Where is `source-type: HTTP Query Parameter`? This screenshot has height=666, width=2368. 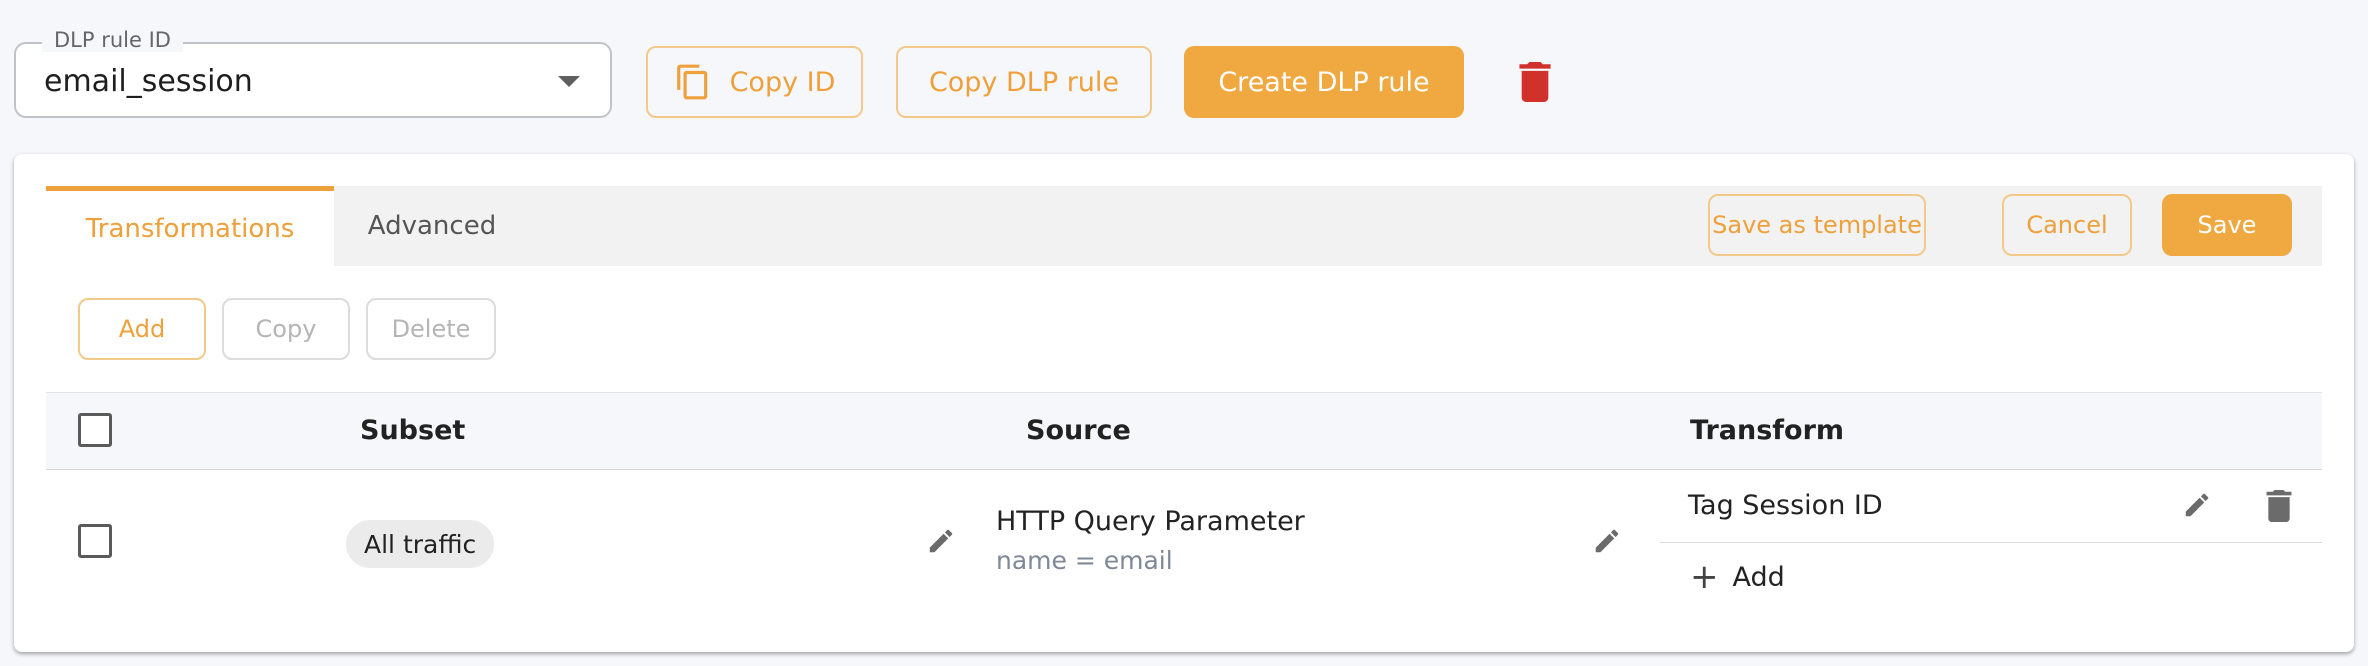 source-type: HTTP Query Parameter is located at coordinates (1150, 521).